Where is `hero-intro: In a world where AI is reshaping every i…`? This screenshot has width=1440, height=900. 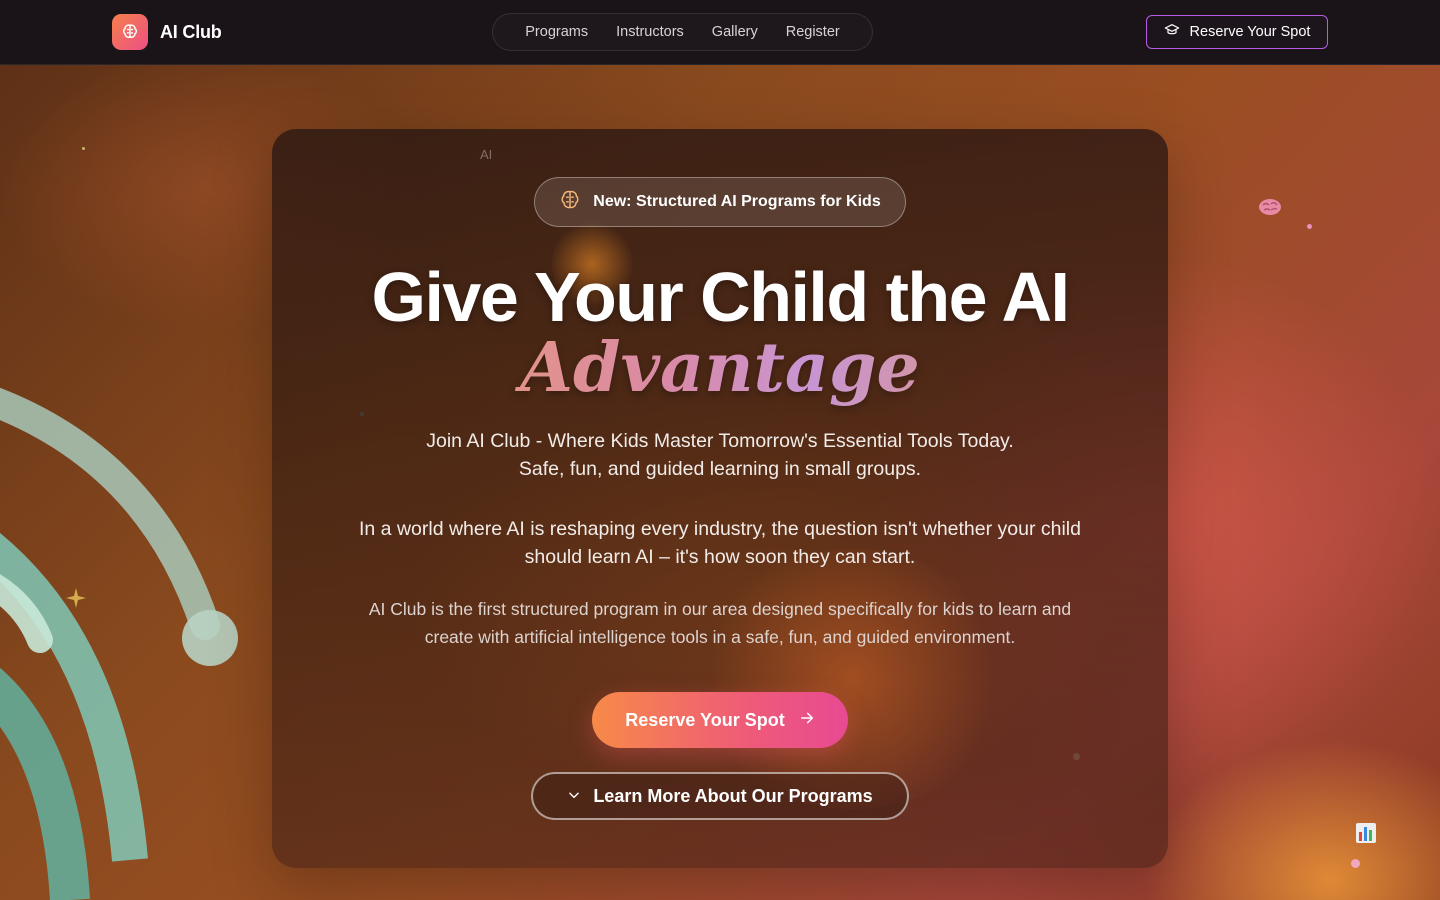 hero-intro: In a world where AI is reshaping every i… is located at coordinates (720, 543).